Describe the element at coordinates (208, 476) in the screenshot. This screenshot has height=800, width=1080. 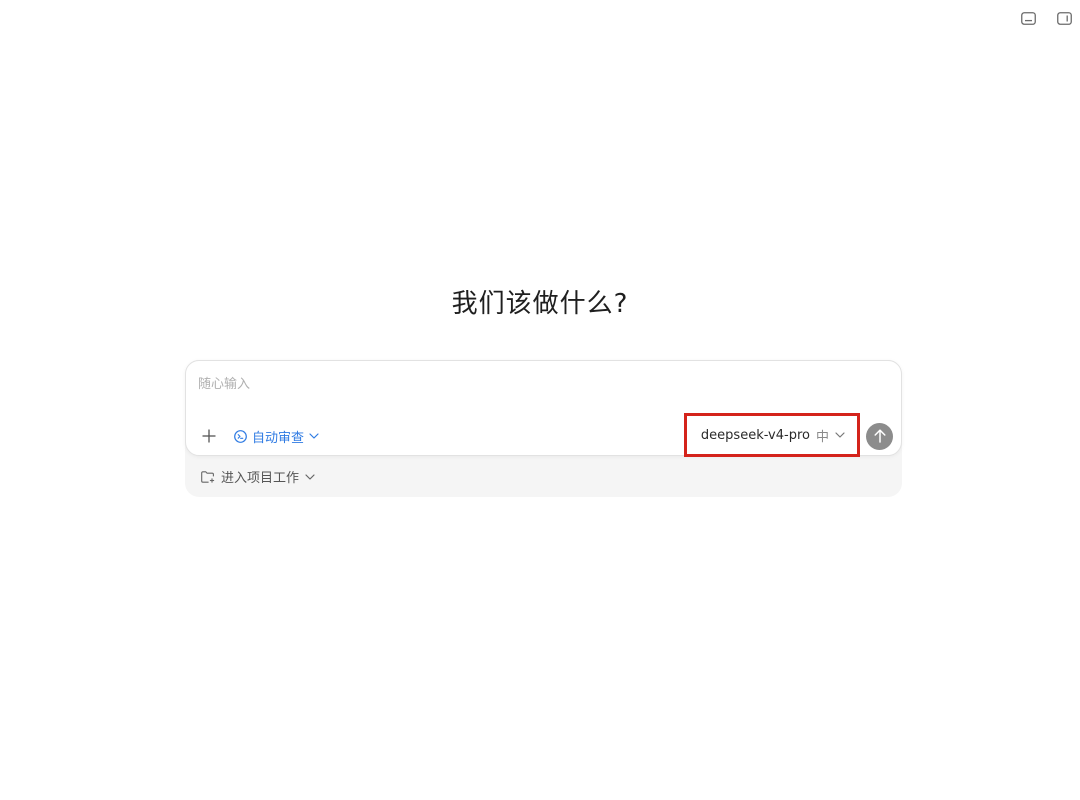
I see `folder-add-icon` at that location.